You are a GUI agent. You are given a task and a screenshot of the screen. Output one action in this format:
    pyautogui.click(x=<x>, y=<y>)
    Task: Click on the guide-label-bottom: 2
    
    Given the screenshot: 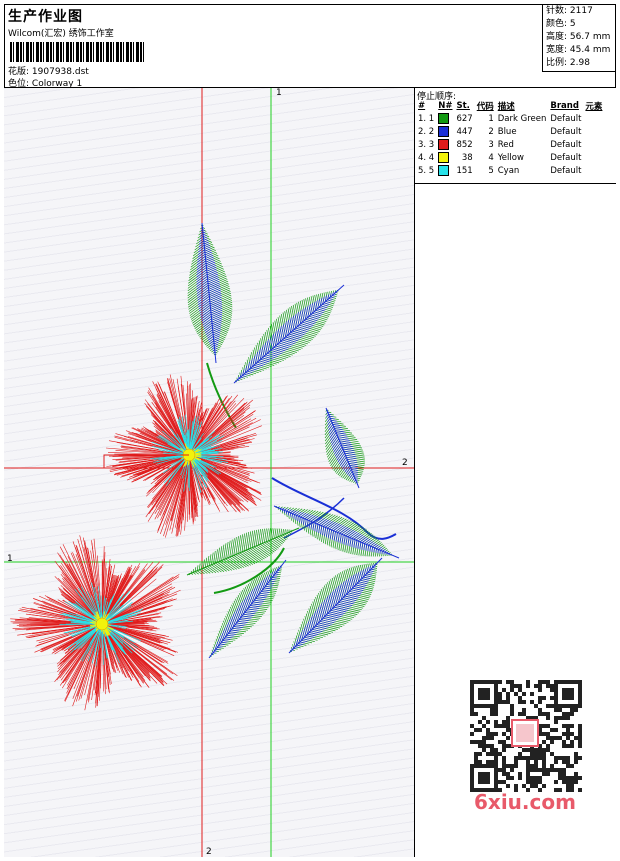 What is the action you would take?
    pyautogui.click(x=209, y=852)
    